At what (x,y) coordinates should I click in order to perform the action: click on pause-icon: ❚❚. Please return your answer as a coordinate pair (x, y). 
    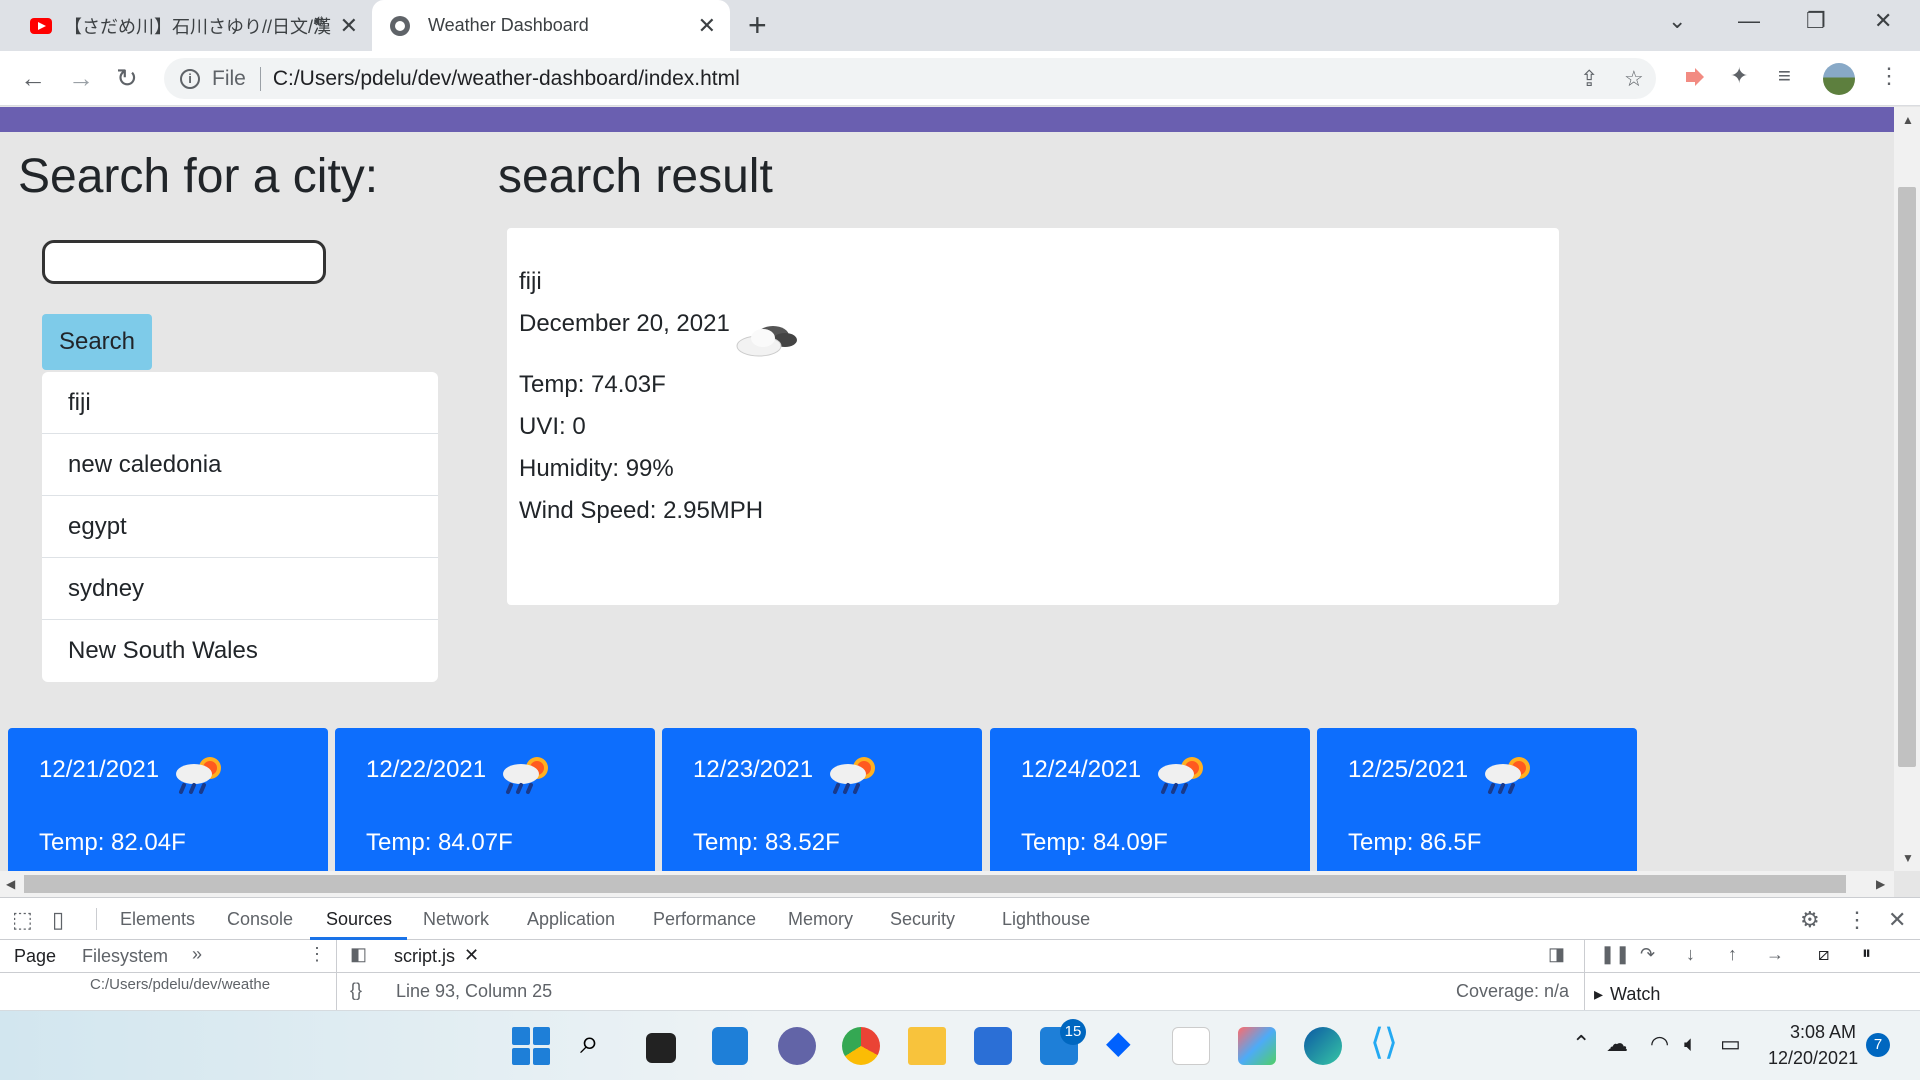
    Looking at the image, I should click on (1615, 954).